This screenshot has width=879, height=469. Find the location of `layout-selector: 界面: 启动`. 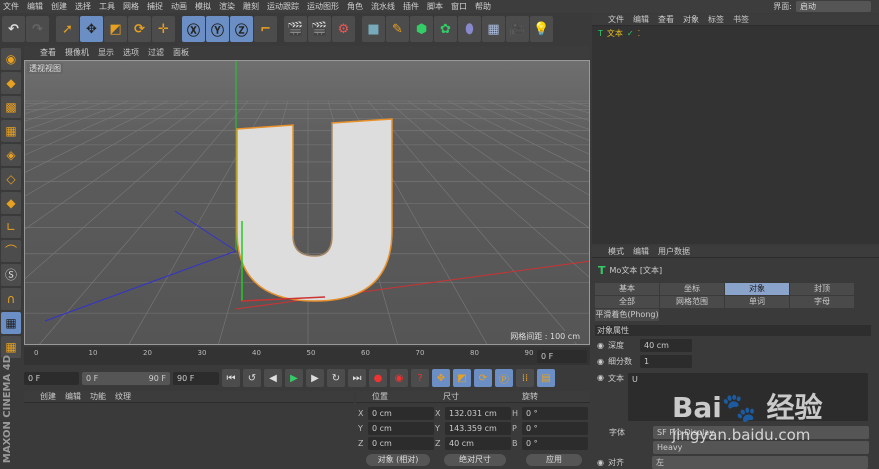

layout-selector: 界面: 启动 is located at coordinates (822, 6).